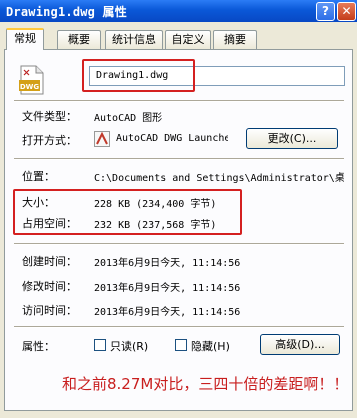 This screenshot has width=357, height=418. I want to click on attributes-label: 属性：, so click(38, 346).